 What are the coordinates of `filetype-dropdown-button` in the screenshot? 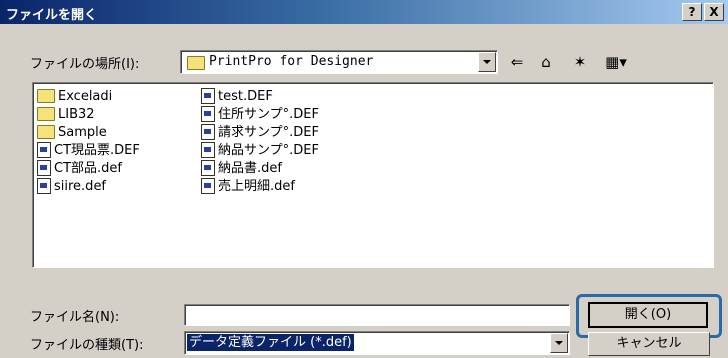 It's located at (559, 343).